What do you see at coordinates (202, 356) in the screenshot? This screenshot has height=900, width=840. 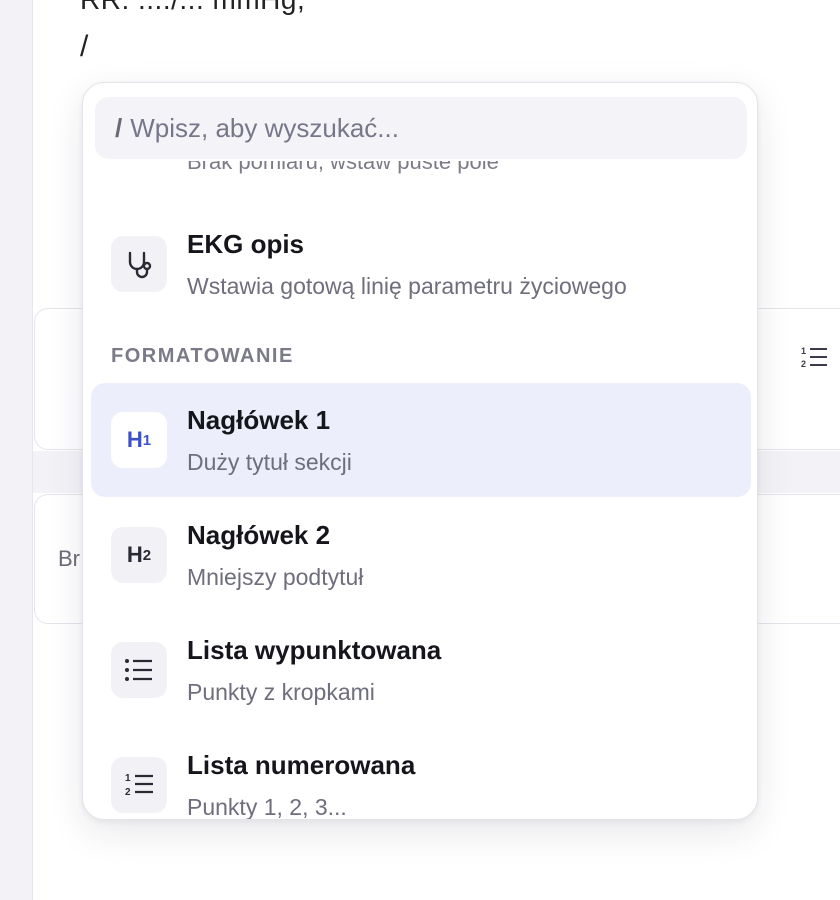 I see `section-label-formatting: FORMATOWANIE` at bounding box center [202, 356].